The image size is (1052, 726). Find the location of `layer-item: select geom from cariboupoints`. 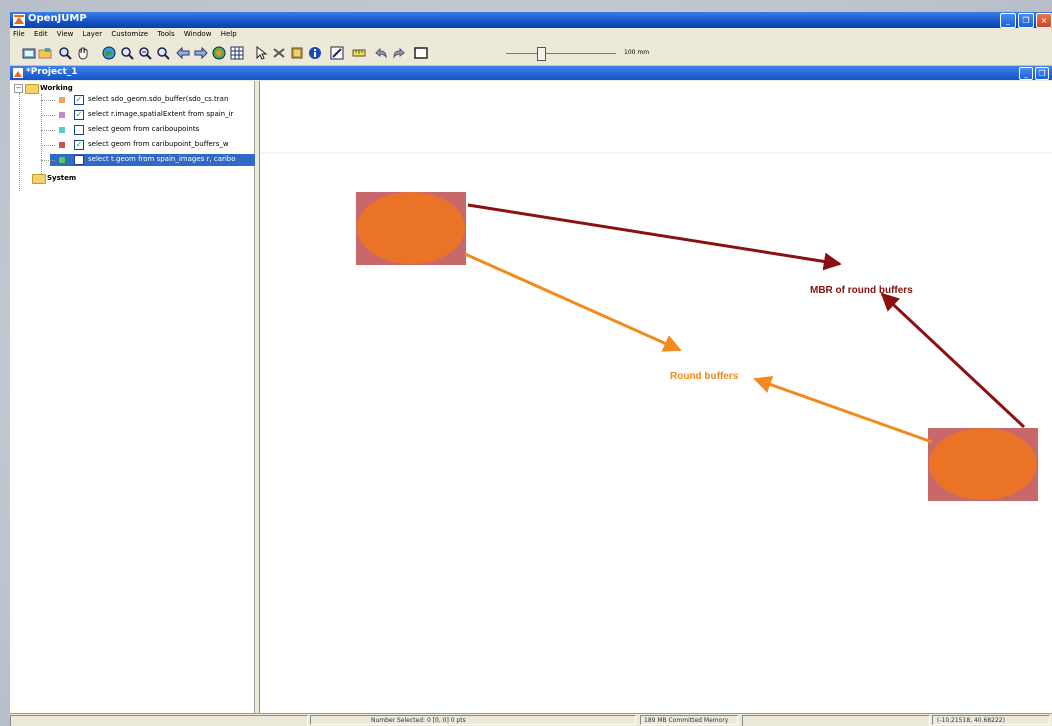

layer-item: select geom from cariboupoints is located at coordinates (148, 130).